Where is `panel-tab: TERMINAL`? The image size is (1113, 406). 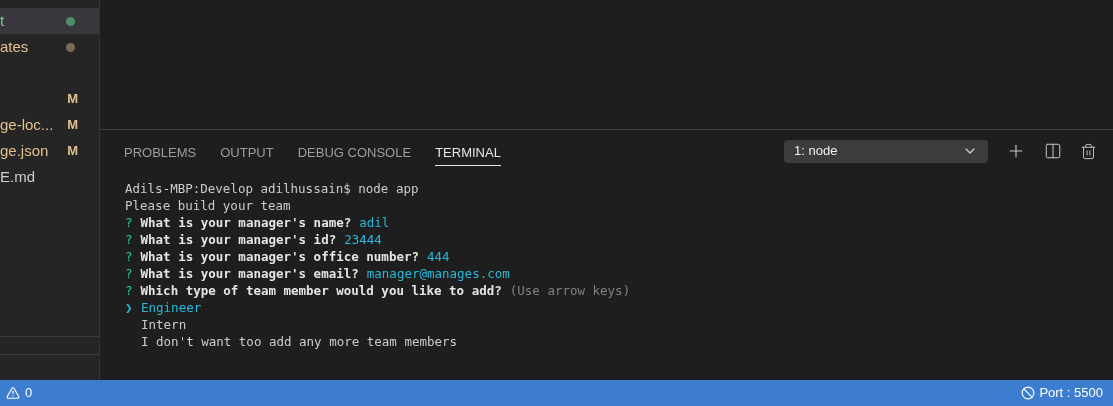 panel-tab: TERMINAL is located at coordinates (468, 153).